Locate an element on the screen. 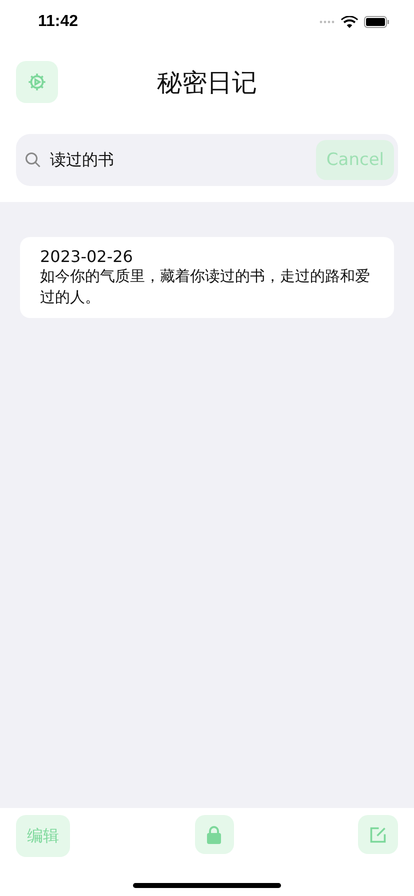  compose-icon is located at coordinates (378, 835).